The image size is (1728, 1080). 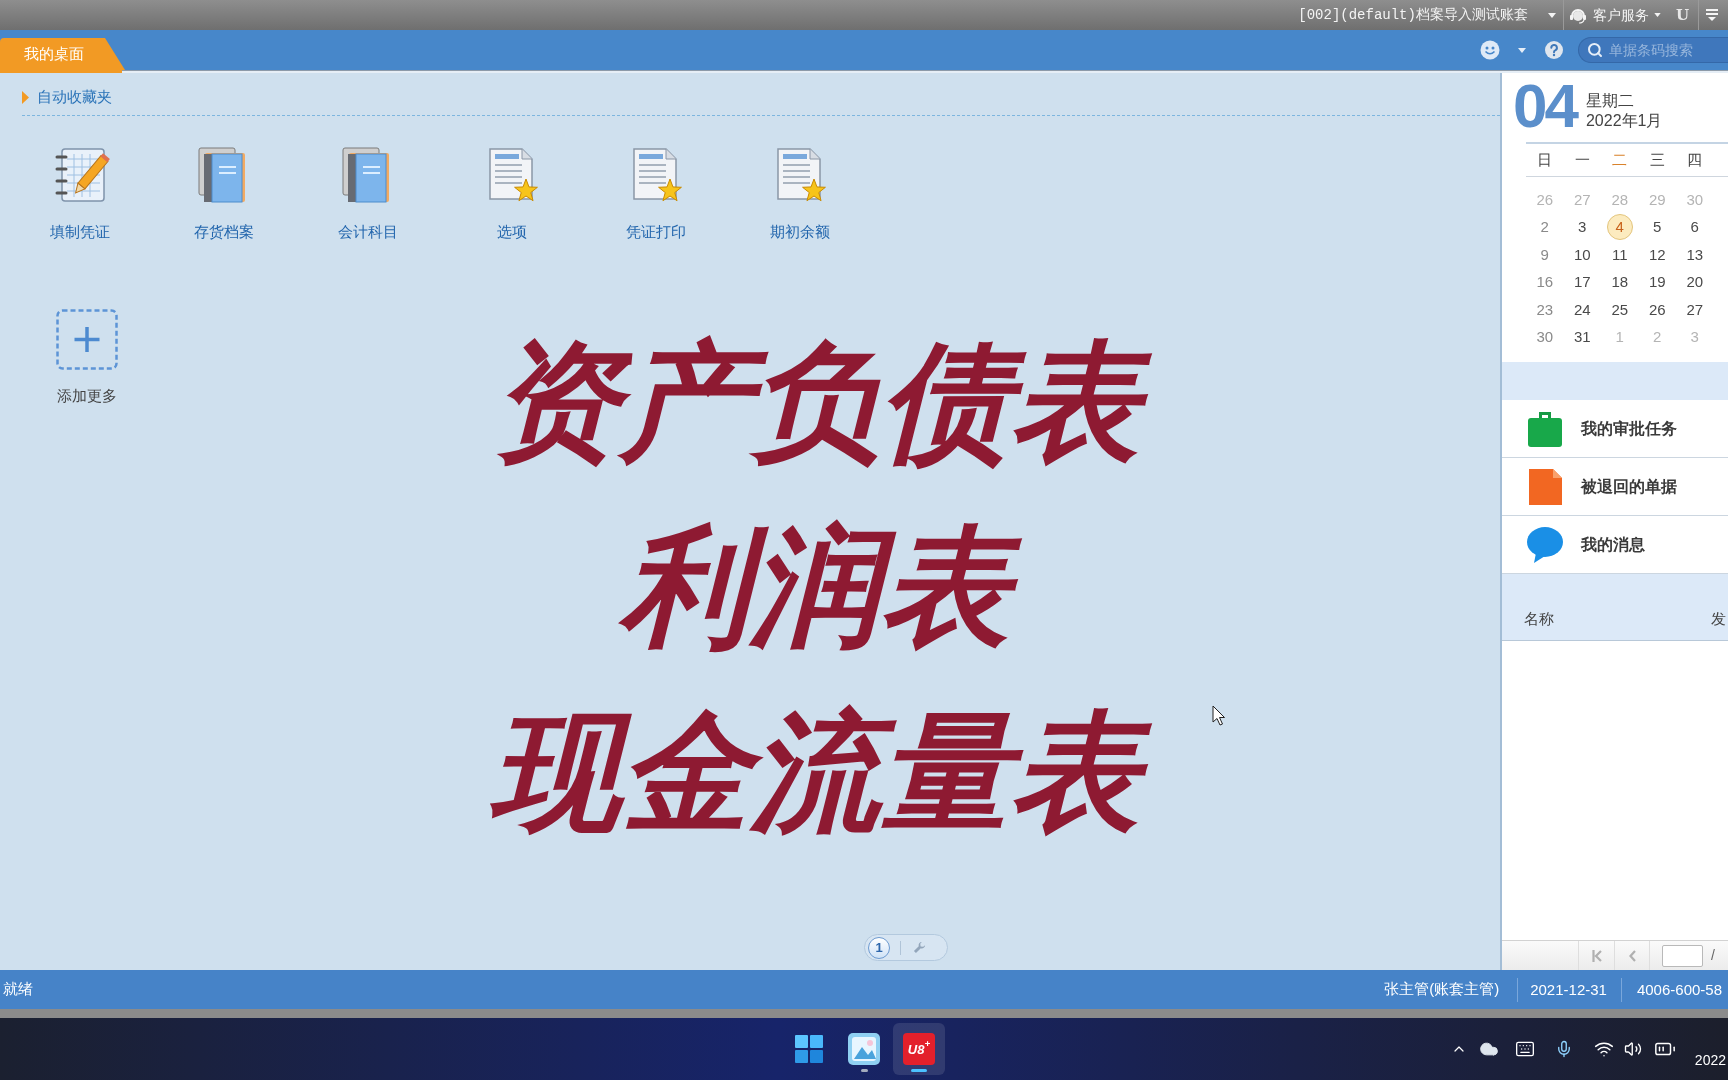 I want to click on mouse-cursor-icon, so click(x=1219, y=715).